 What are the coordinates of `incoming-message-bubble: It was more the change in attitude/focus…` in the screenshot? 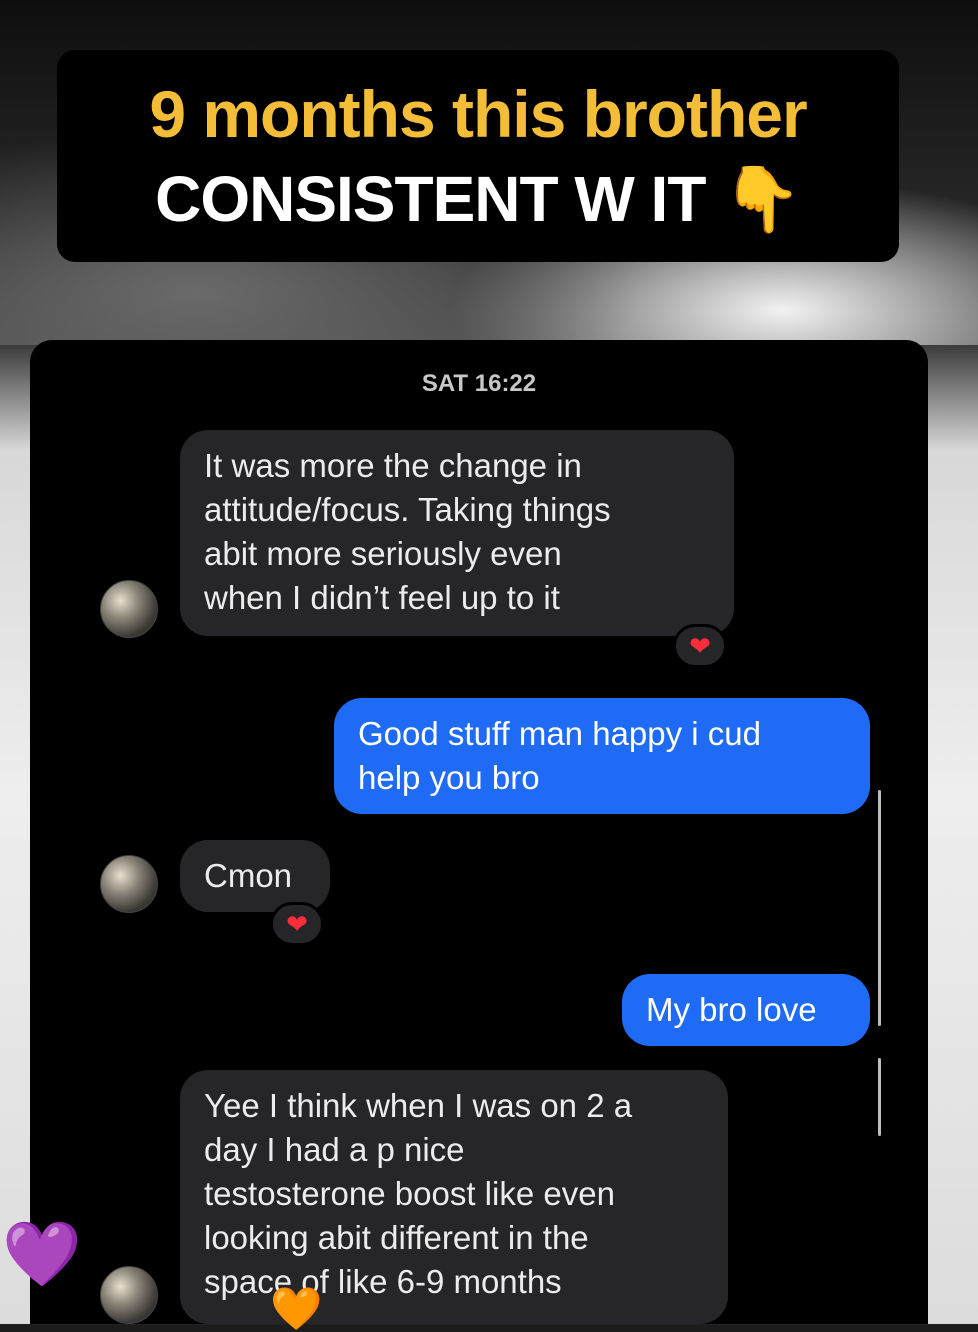 It's located at (457, 533).